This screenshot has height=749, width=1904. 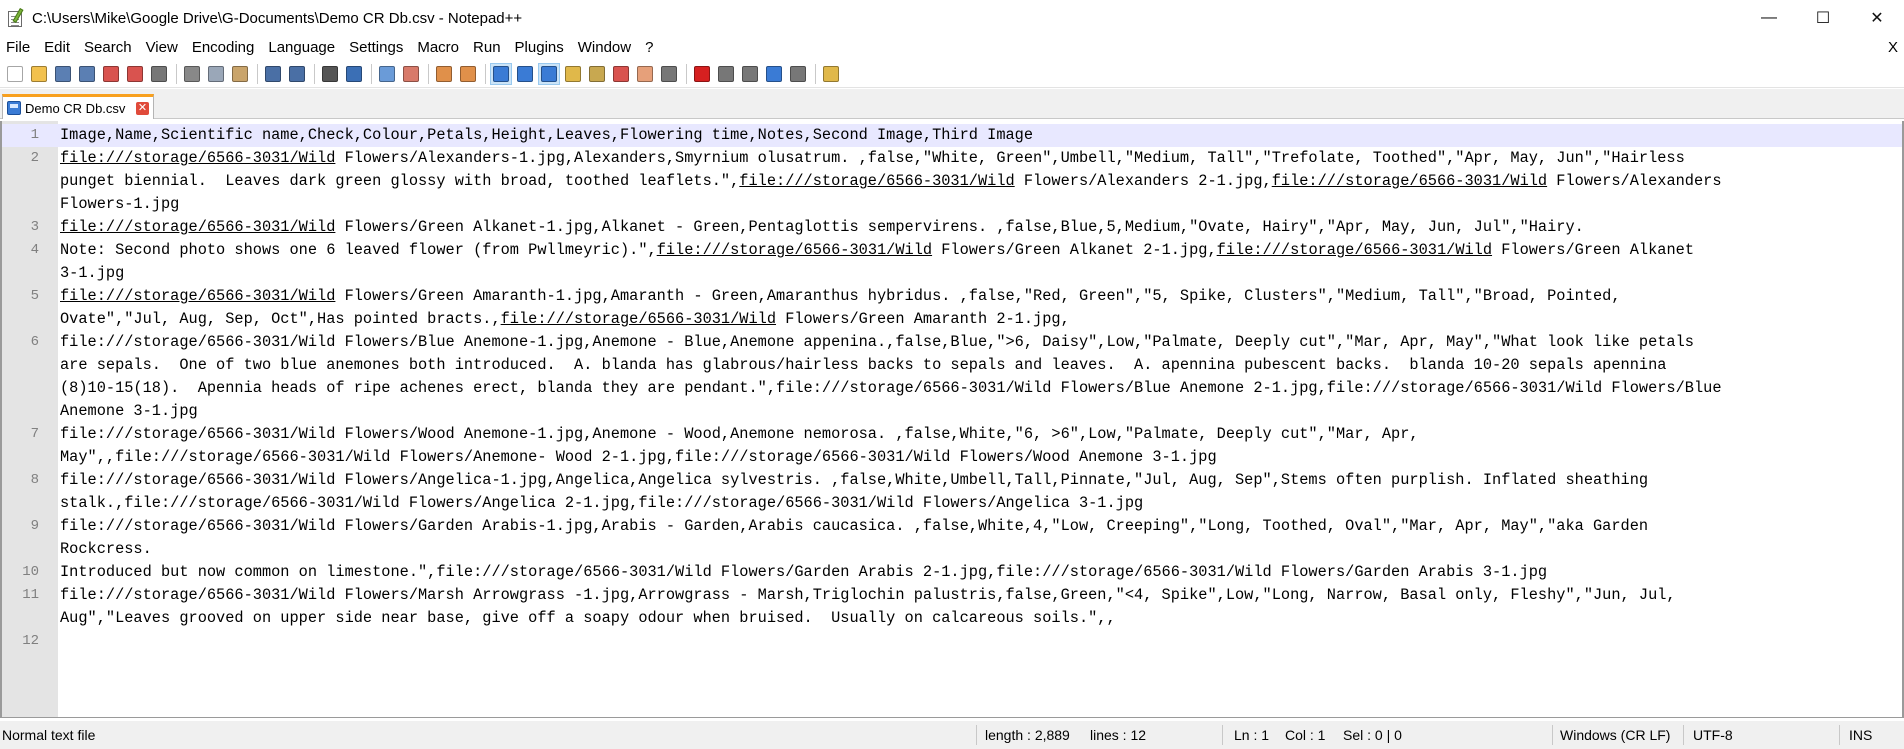 I want to click on zoom-in-button, so click(x=387, y=74).